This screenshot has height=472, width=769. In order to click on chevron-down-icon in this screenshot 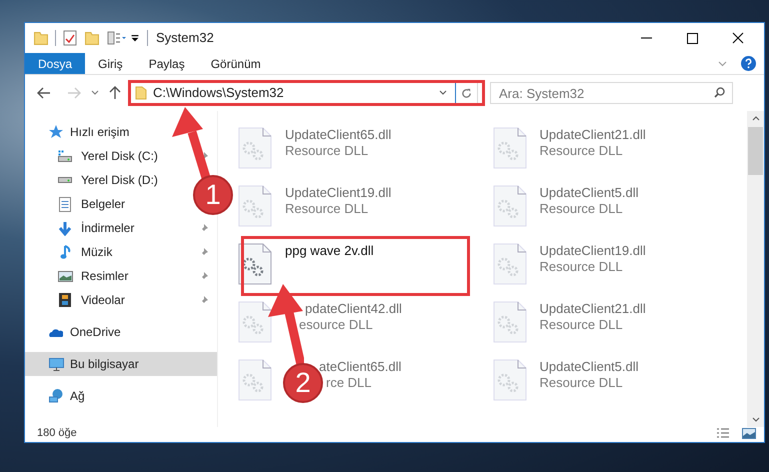, I will do `click(443, 93)`.